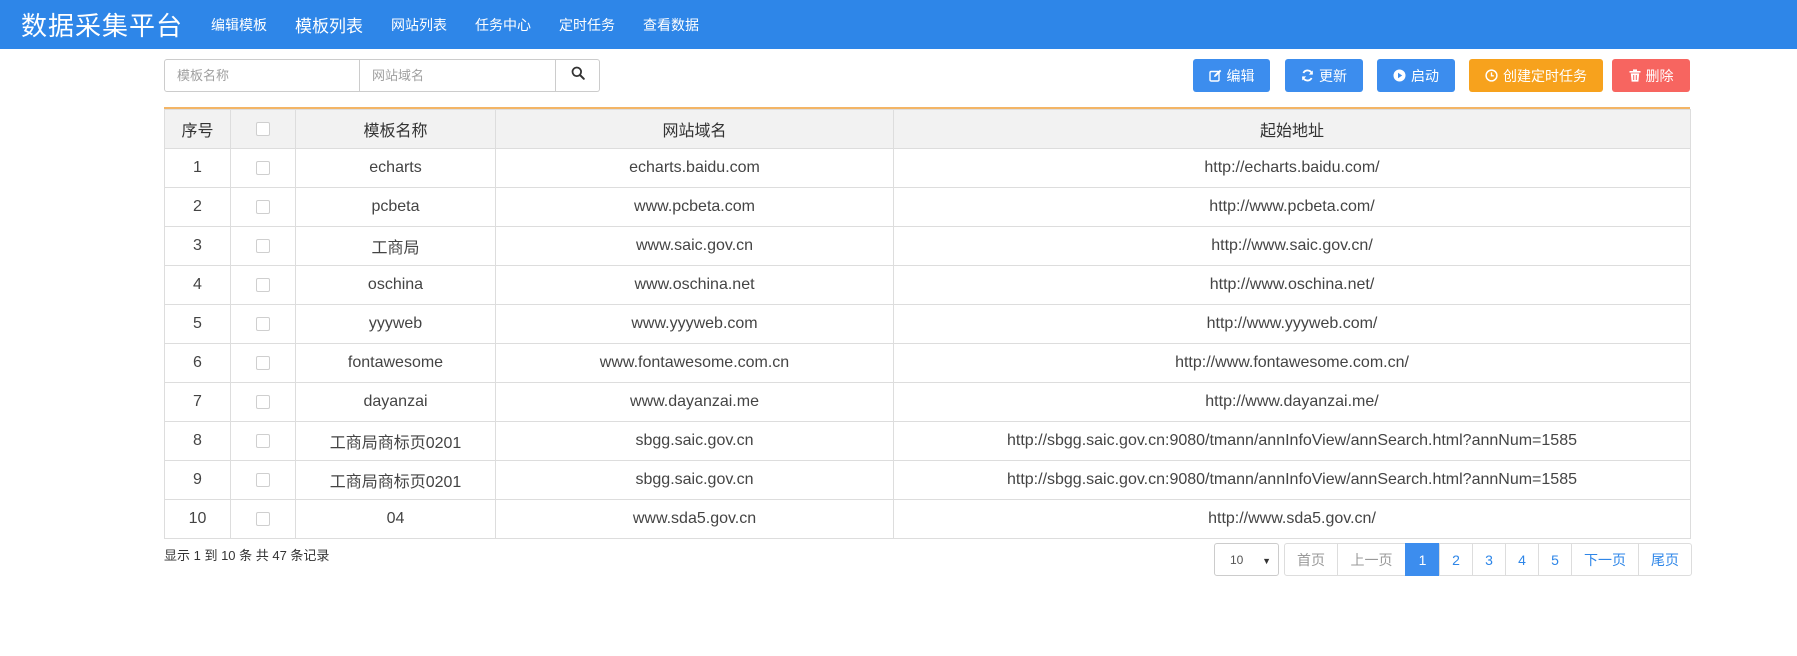 The width and height of the screenshot is (1797, 656). Describe the element at coordinates (458, 75) in the screenshot. I see `site-domain-input` at that location.